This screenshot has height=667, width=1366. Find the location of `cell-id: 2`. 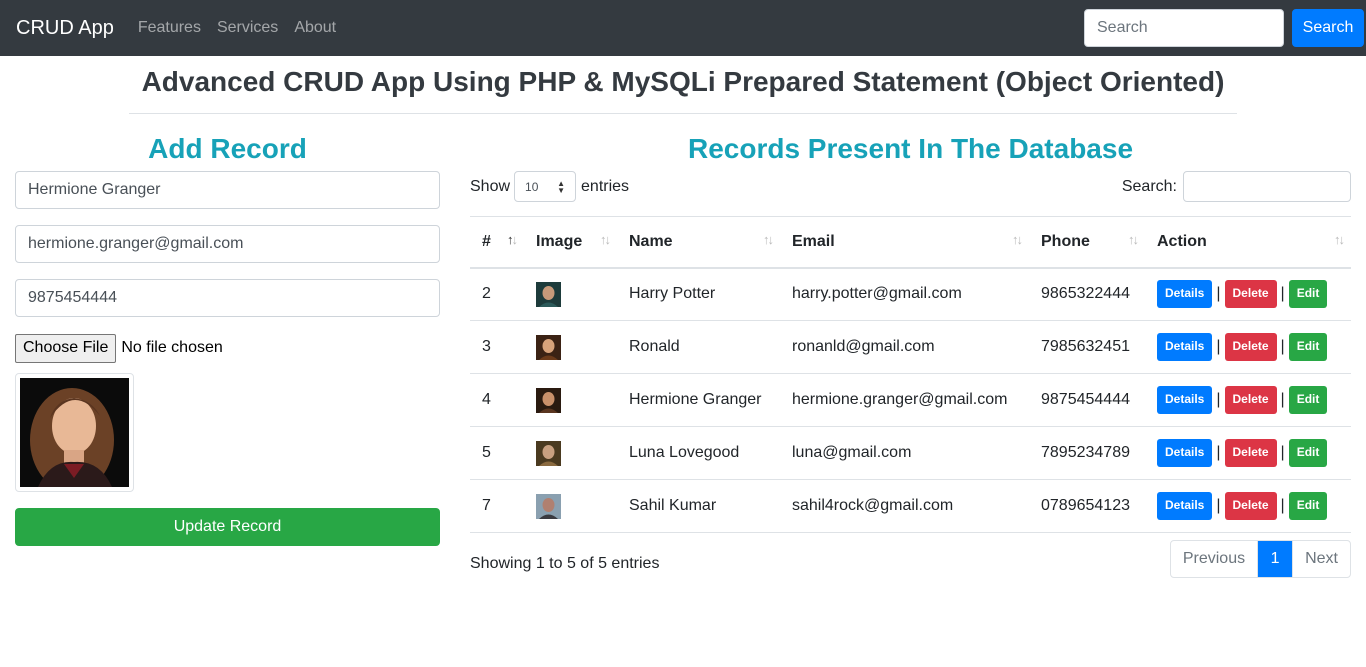

cell-id: 2 is located at coordinates (497, 294).